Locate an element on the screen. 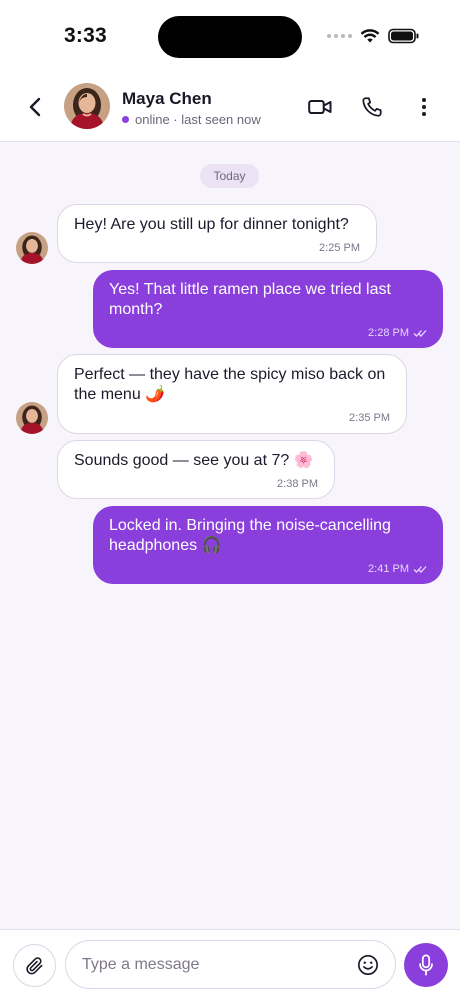 The width and height of the screenshot is (460, 1000). dynamic-island is located at coordinates (230, 37).